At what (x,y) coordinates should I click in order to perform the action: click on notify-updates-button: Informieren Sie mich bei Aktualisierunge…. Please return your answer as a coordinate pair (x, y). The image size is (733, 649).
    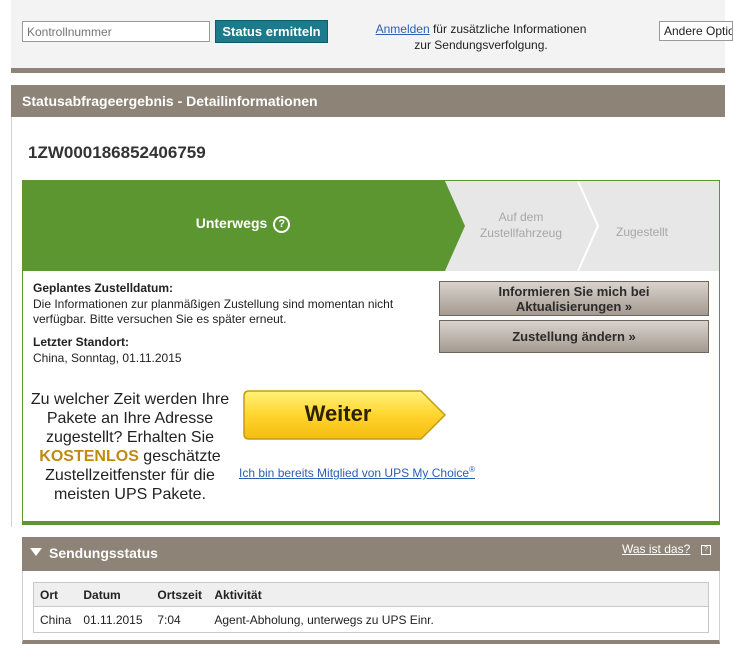
    Looking at the image, I should click on (574, 298).